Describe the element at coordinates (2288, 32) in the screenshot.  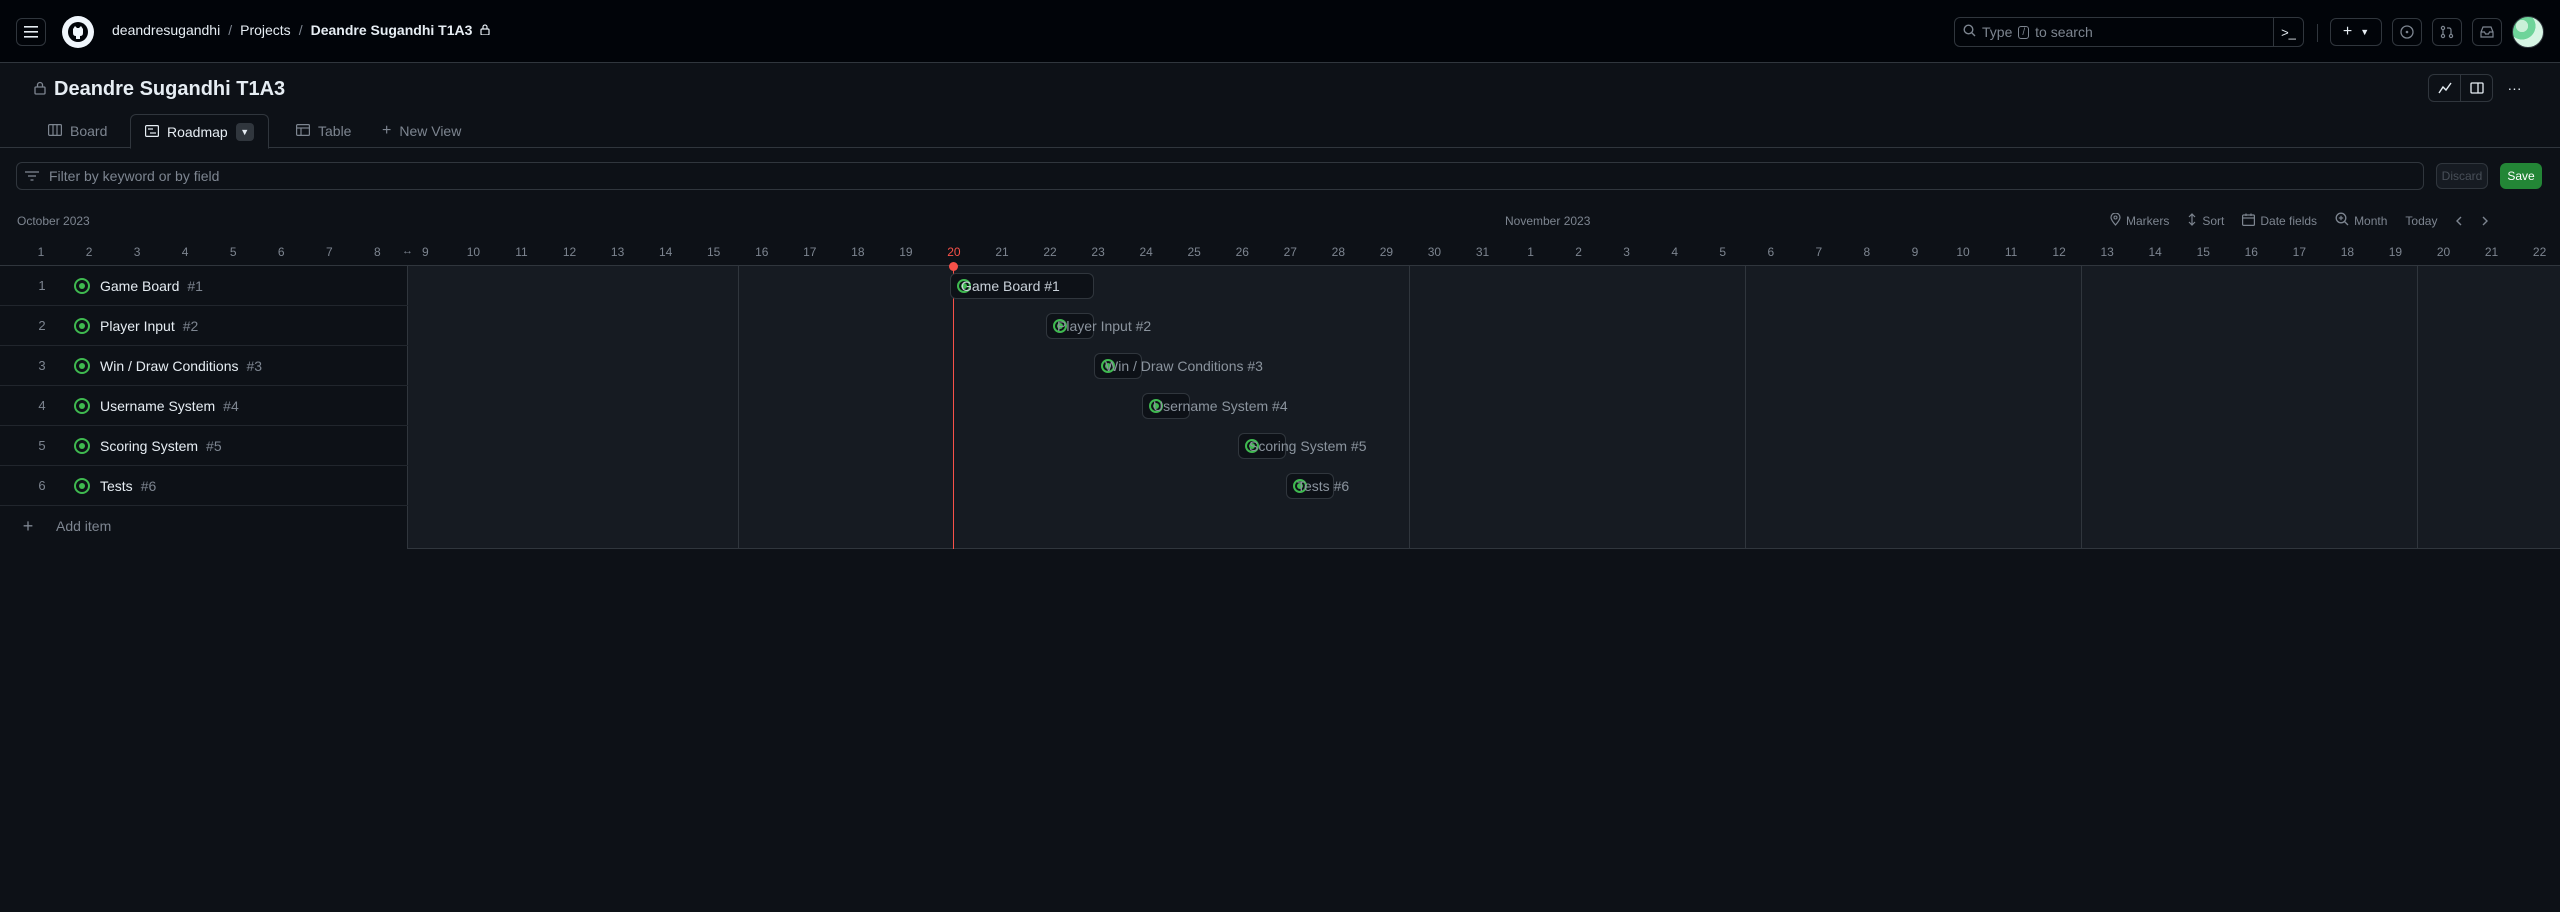
I see `command-palette-icon: >_` at that location.